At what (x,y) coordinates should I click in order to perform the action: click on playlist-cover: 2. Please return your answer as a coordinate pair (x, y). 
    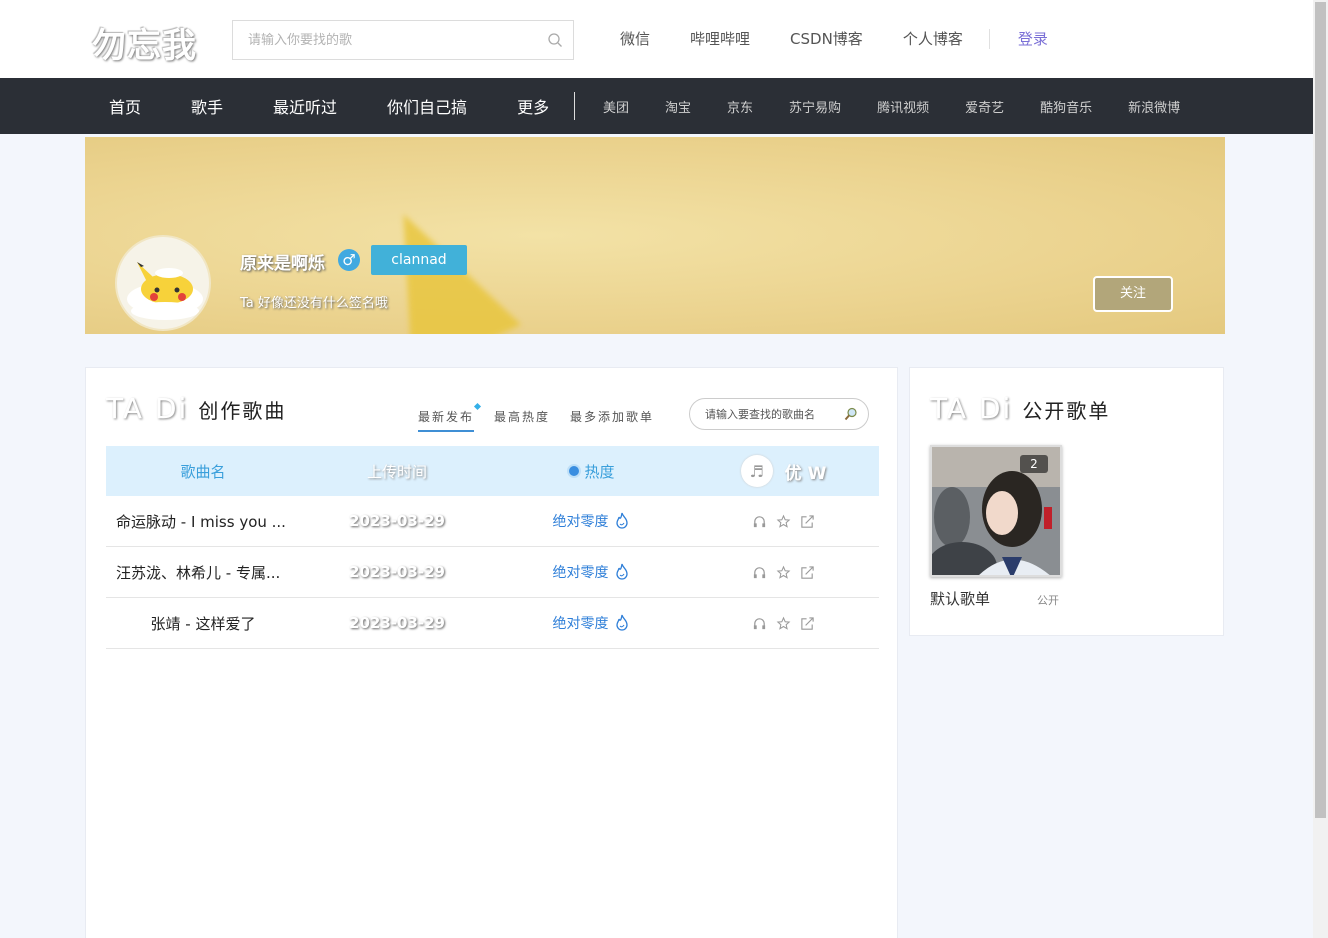
    Looking at the image, I should click on (996, 511).